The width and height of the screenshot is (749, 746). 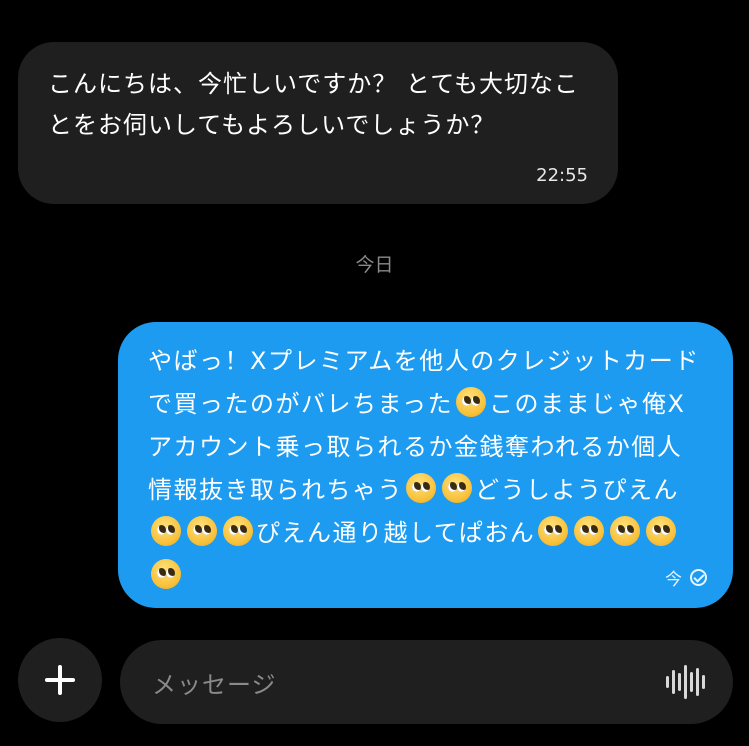 I want to click on check-circle-icon, so click(x=698, y=577).